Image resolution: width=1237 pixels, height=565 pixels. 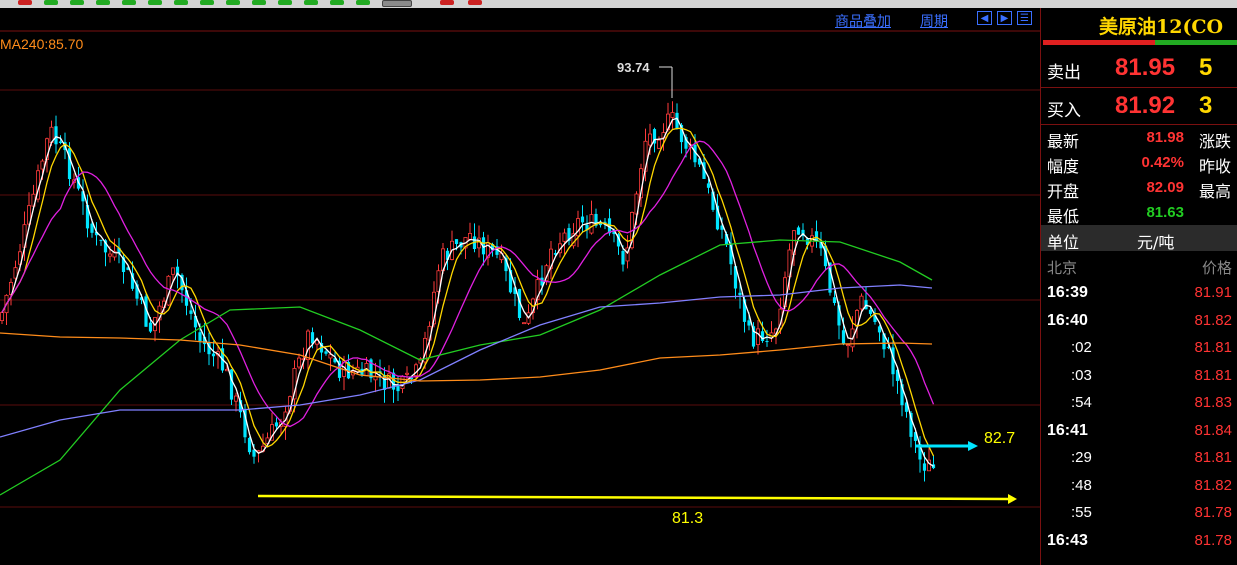 What do you see at coordinates (1196, 42) in the screenshot?
I see `bid-ask-bar-green` at bounding box center [1196, 42].